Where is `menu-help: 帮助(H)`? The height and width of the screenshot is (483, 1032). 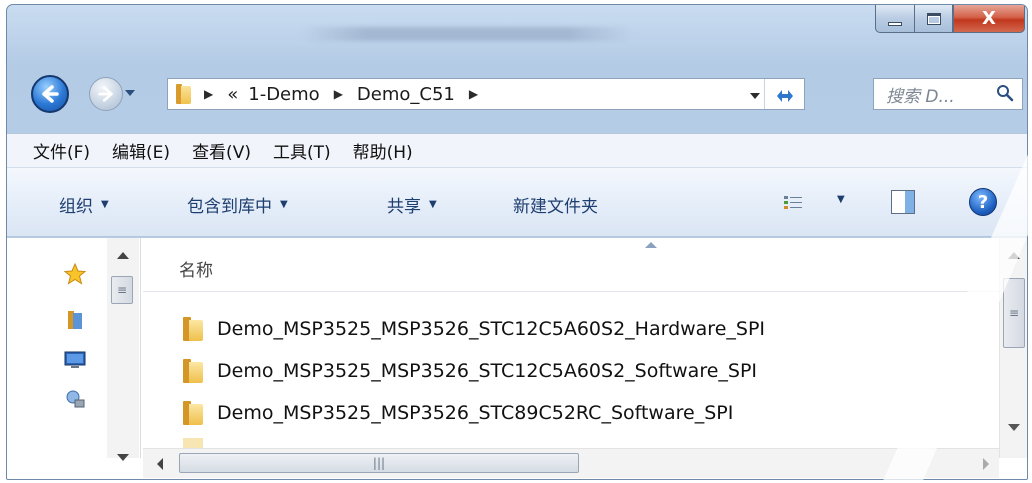
menu-help: 帮助(H) is located at coordinates (383, 150).